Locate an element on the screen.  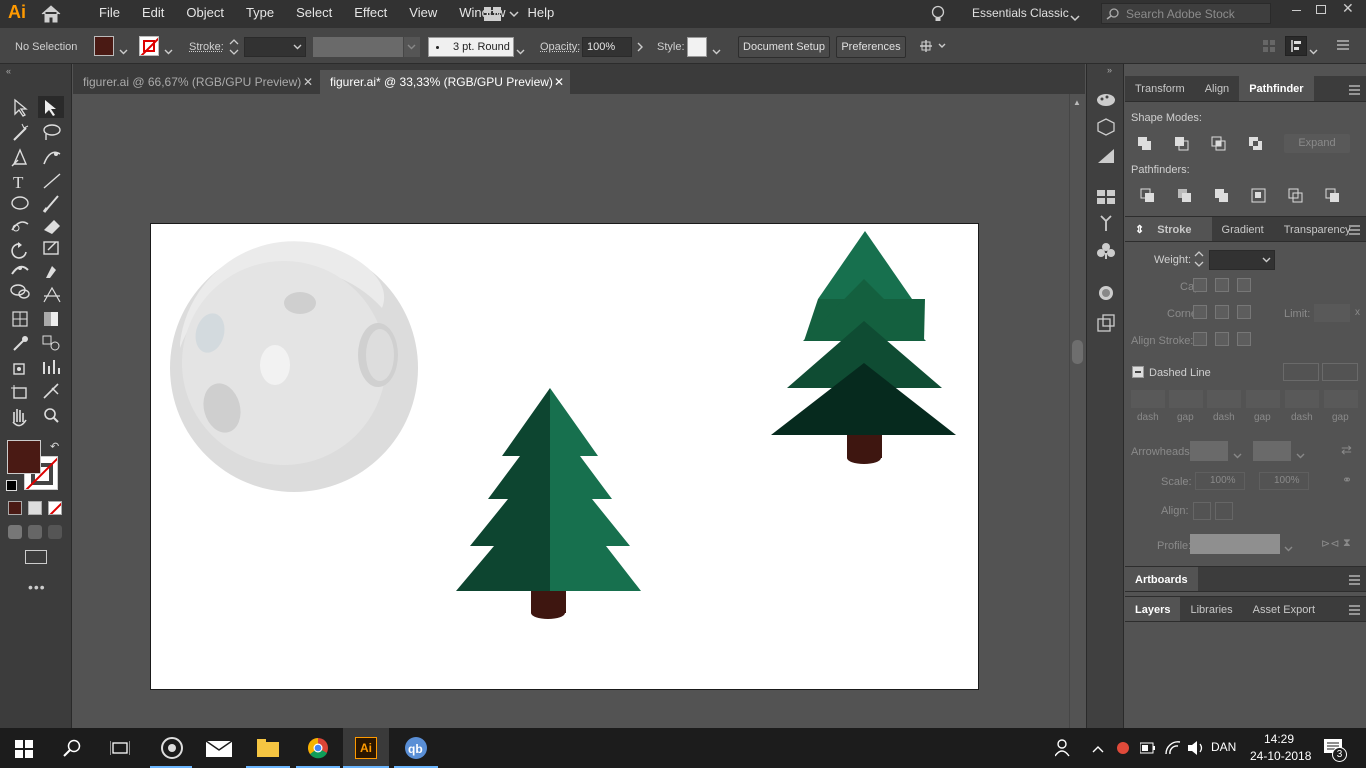
lasso-icon is located at coordinates (52, 132).